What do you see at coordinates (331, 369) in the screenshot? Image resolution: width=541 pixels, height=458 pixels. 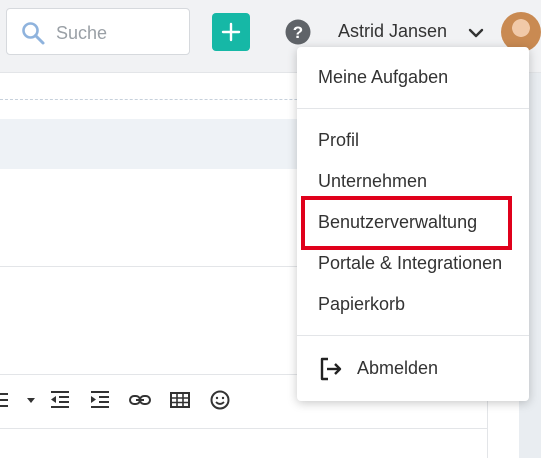 I see `logout-icon` at bounding box center [331, 369].